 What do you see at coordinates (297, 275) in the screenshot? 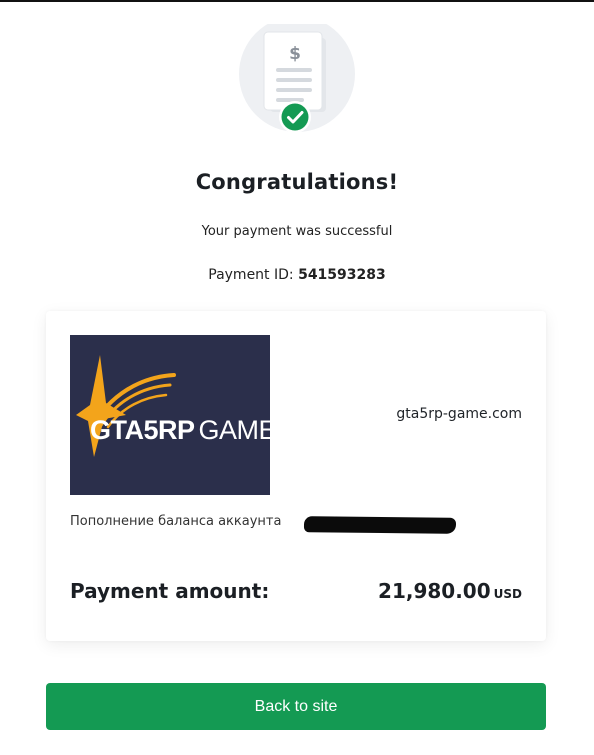
I see `payment-id: Payment ID: 541593283` at bounding box center [297, 275].